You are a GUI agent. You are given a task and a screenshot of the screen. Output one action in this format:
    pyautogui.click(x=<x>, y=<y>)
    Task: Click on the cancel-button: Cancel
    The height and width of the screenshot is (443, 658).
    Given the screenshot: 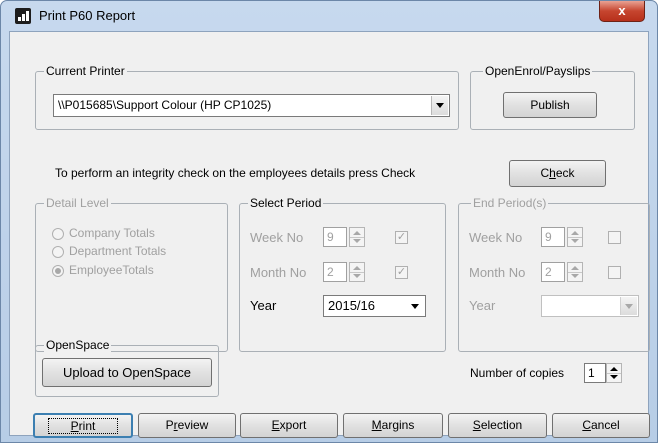 What is the action you would take?
    pyautogui.click(x=601, y=425)
    